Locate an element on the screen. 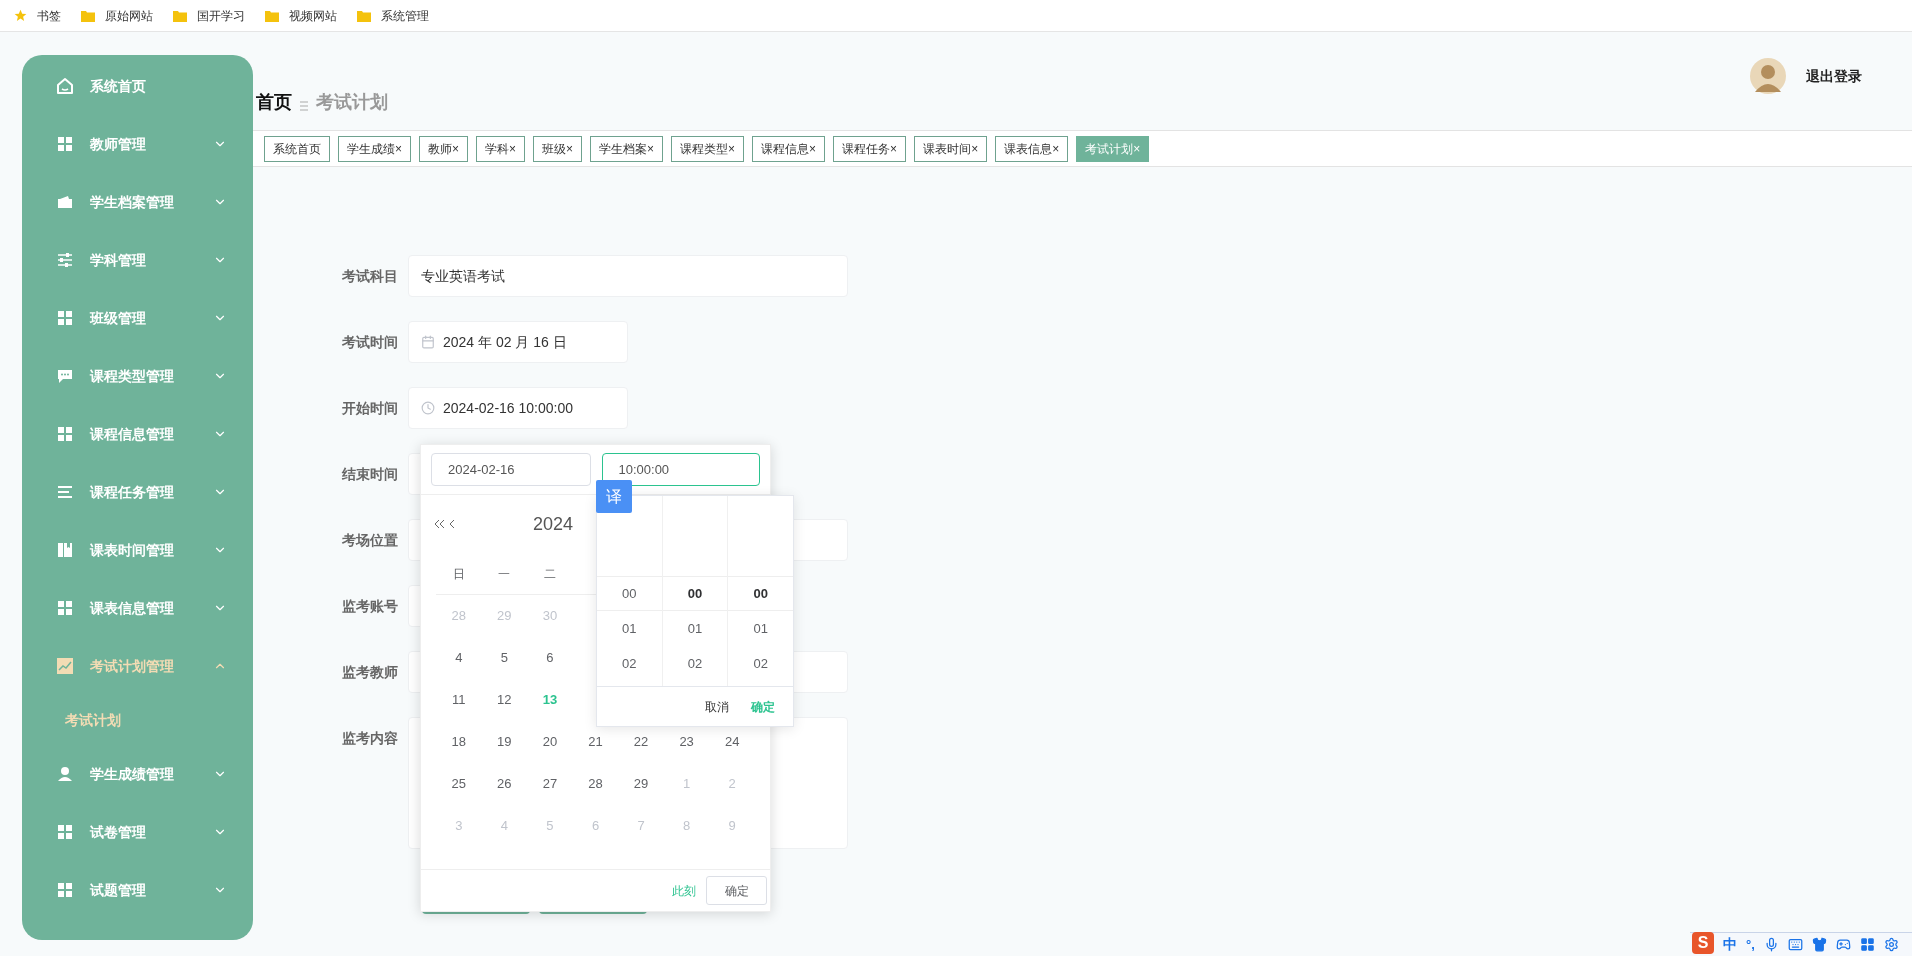 The image size is (1912, 956). field-label: 监考教师 is located at coordinates (370, 672).